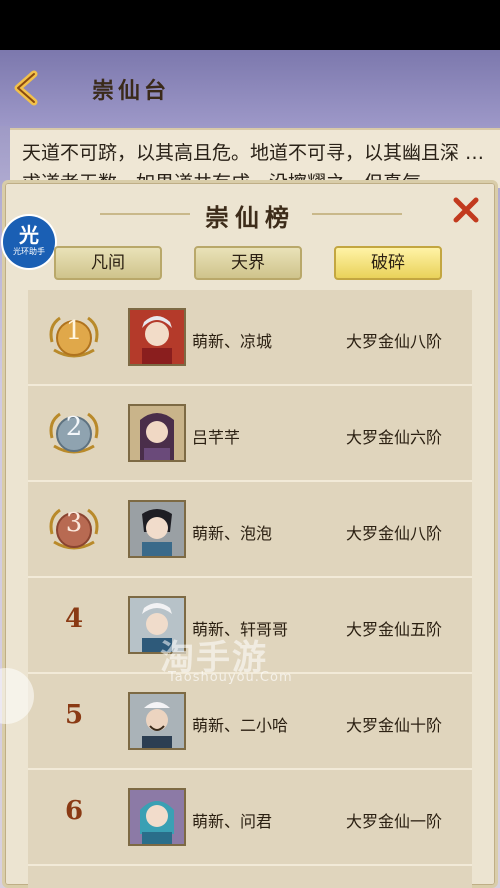 This screenshot has width=500, height=888. I want to click on badge-label: 光环助手, so click(29, 251).